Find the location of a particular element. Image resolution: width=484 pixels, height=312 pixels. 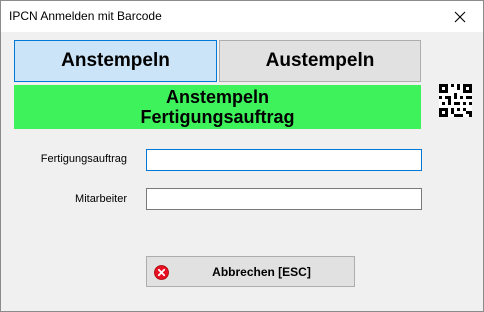

qr-code-icon is located at coordinates (455, 100).